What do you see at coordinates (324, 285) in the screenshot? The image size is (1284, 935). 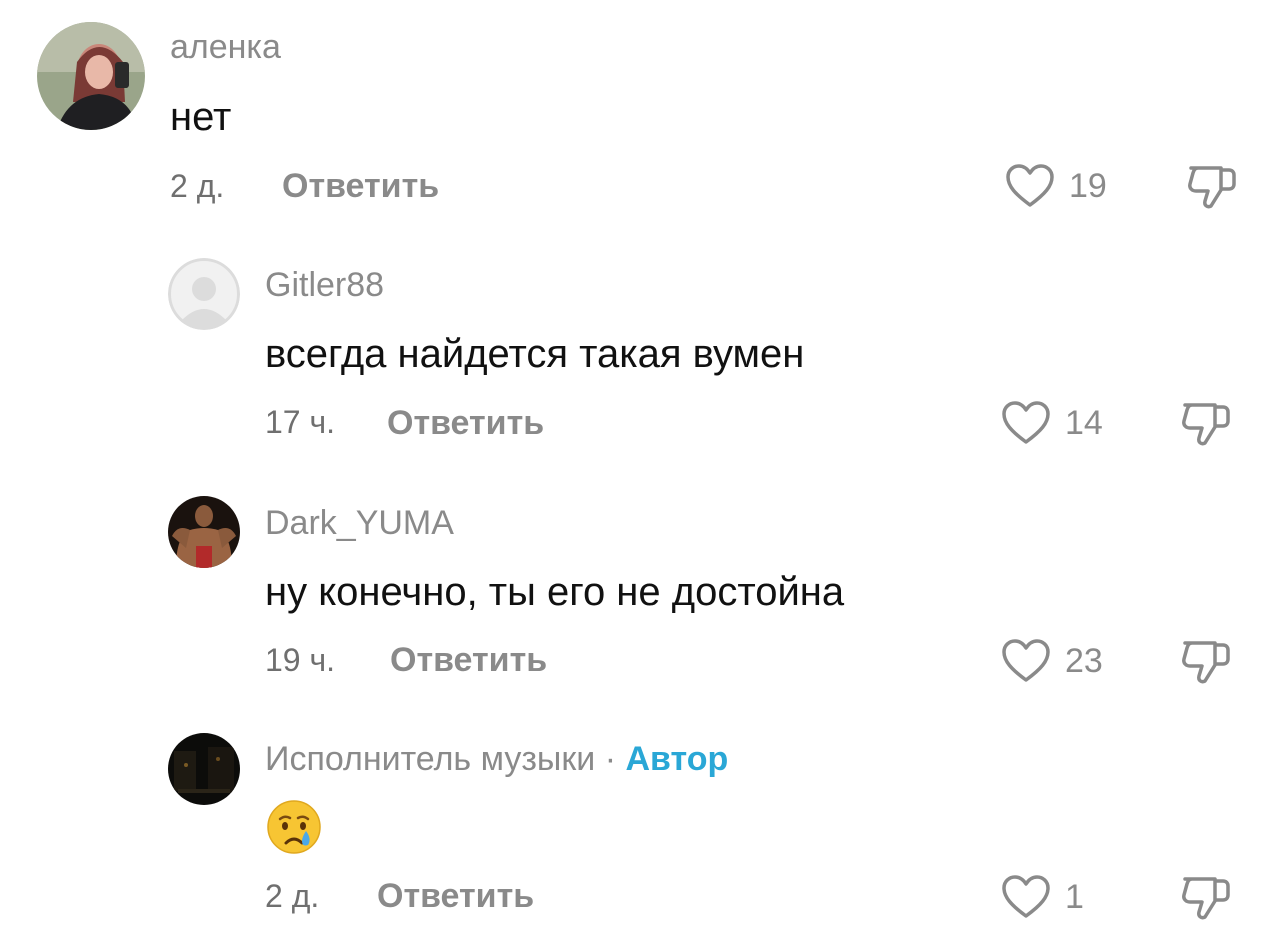 I see `comment-username: Gitler88` at bounding box center [324, 285].